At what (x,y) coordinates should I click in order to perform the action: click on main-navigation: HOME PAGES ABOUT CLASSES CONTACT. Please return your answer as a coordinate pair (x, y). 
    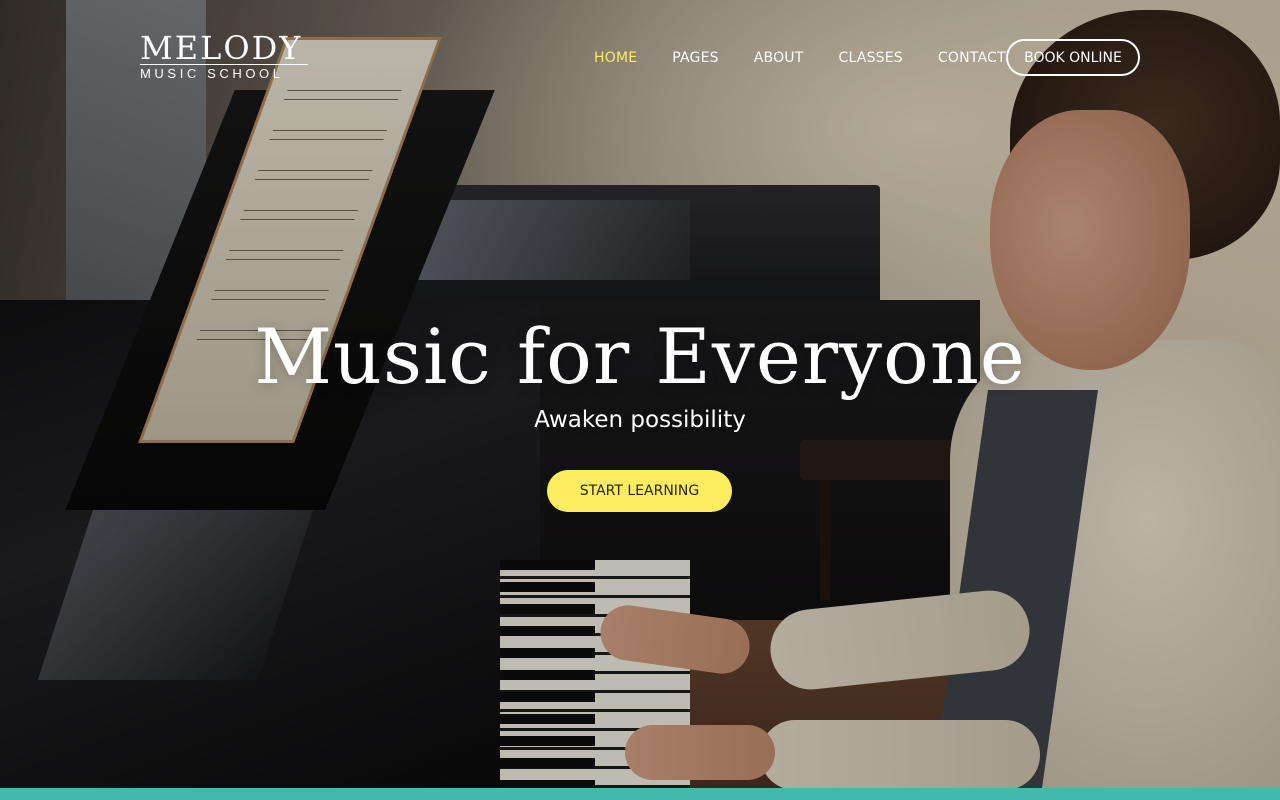
    Looking at the image, I should click on (817, 58).